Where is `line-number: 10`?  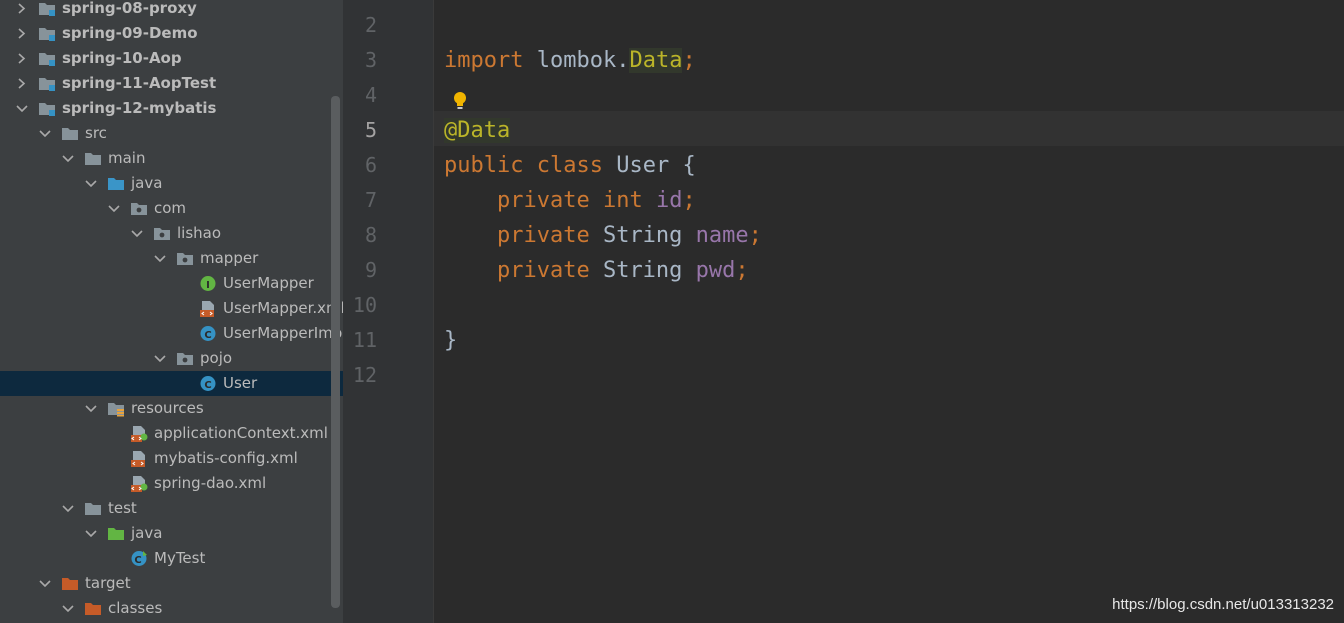
line-number: 10 is located at coordinates (364, 305).